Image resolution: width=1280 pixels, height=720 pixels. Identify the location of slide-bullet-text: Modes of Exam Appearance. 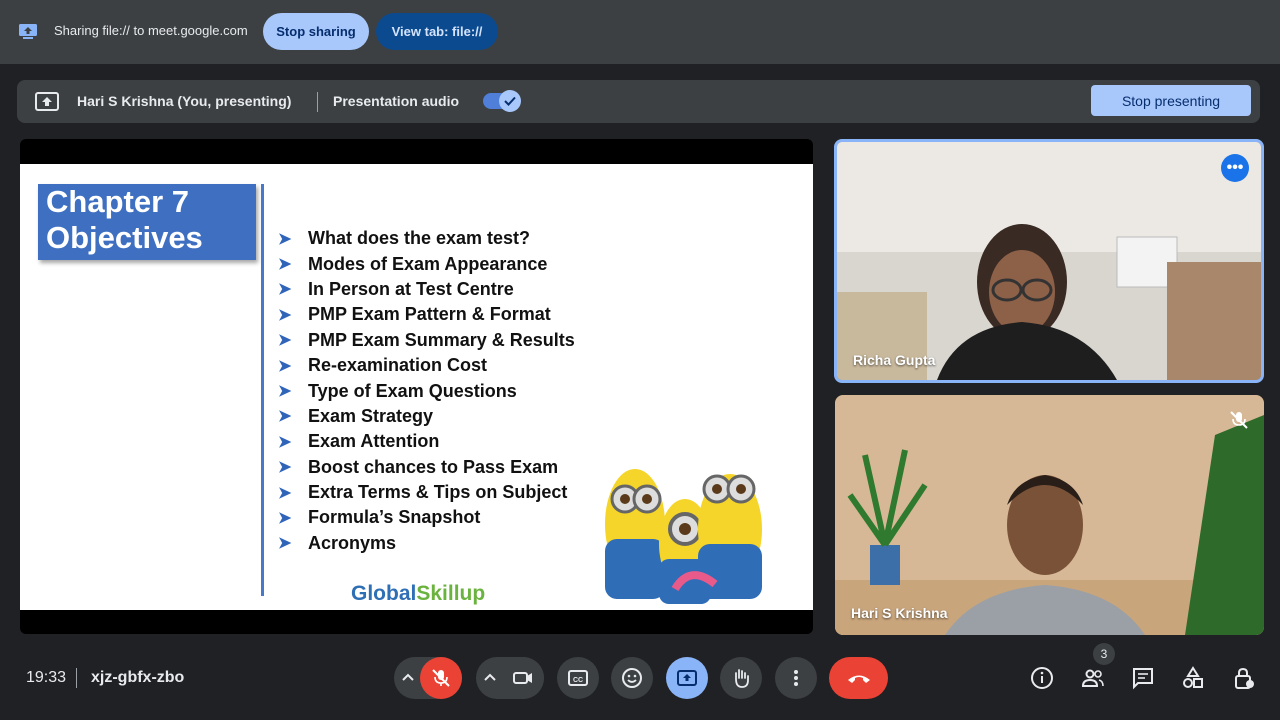
(428, 263).